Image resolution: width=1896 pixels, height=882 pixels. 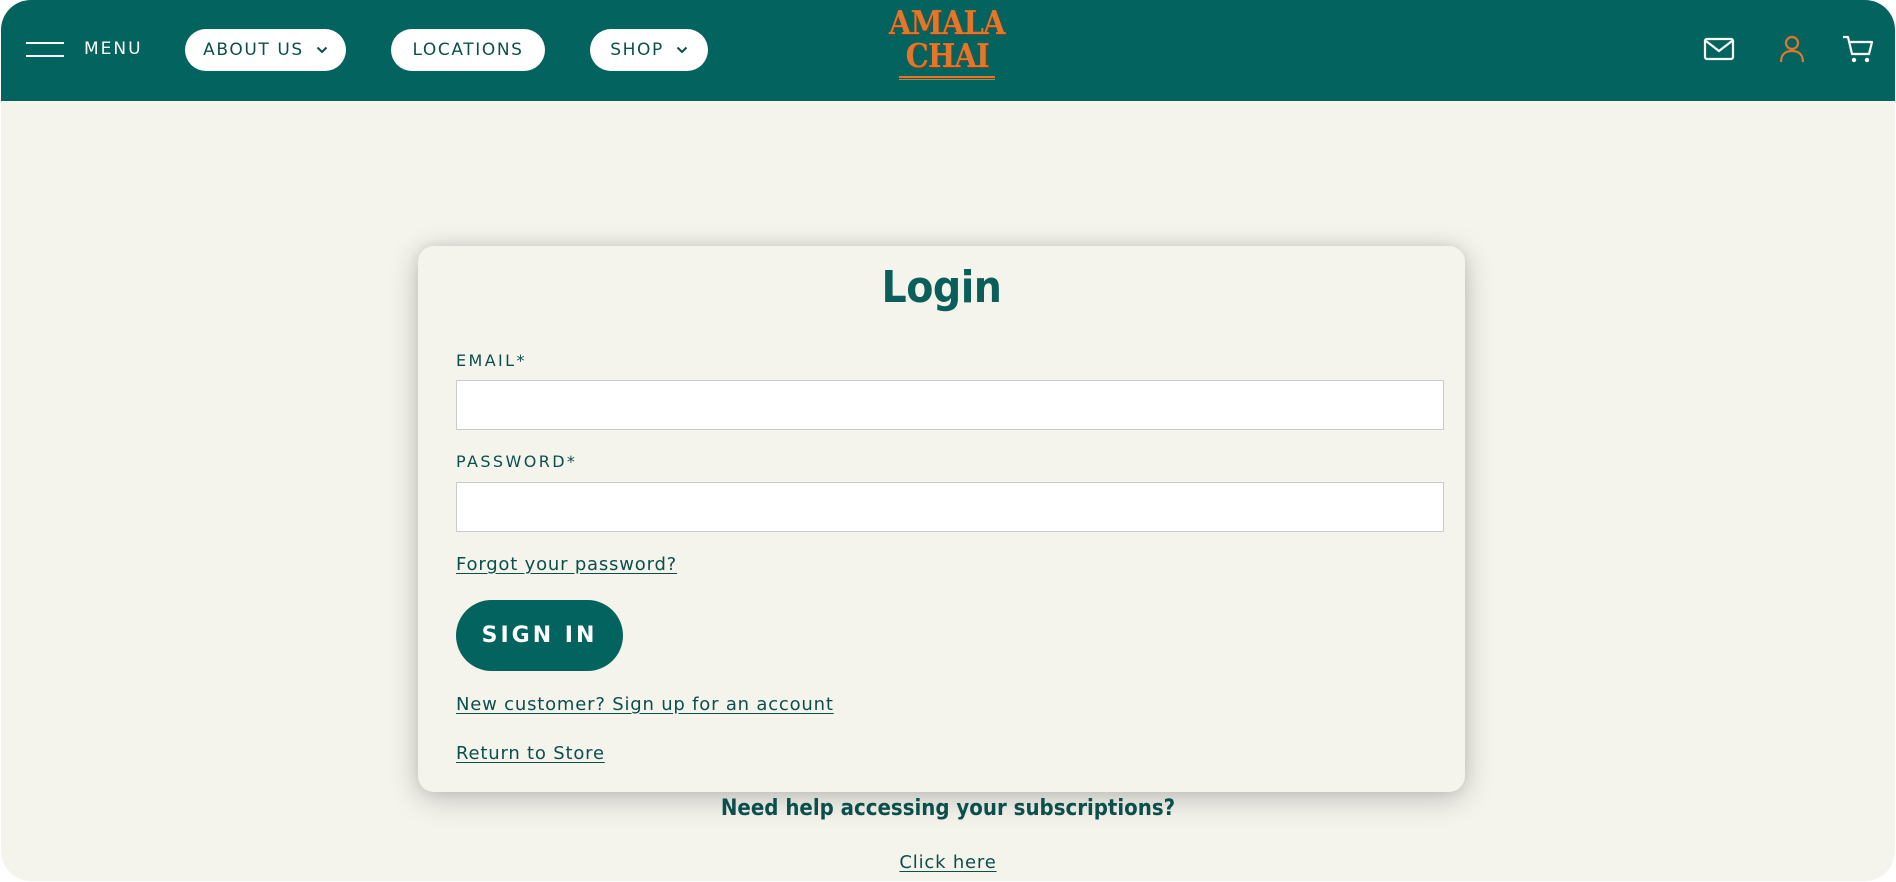 I want to click on sign-in-button: SIGN IN, so click(x=539, y=635).